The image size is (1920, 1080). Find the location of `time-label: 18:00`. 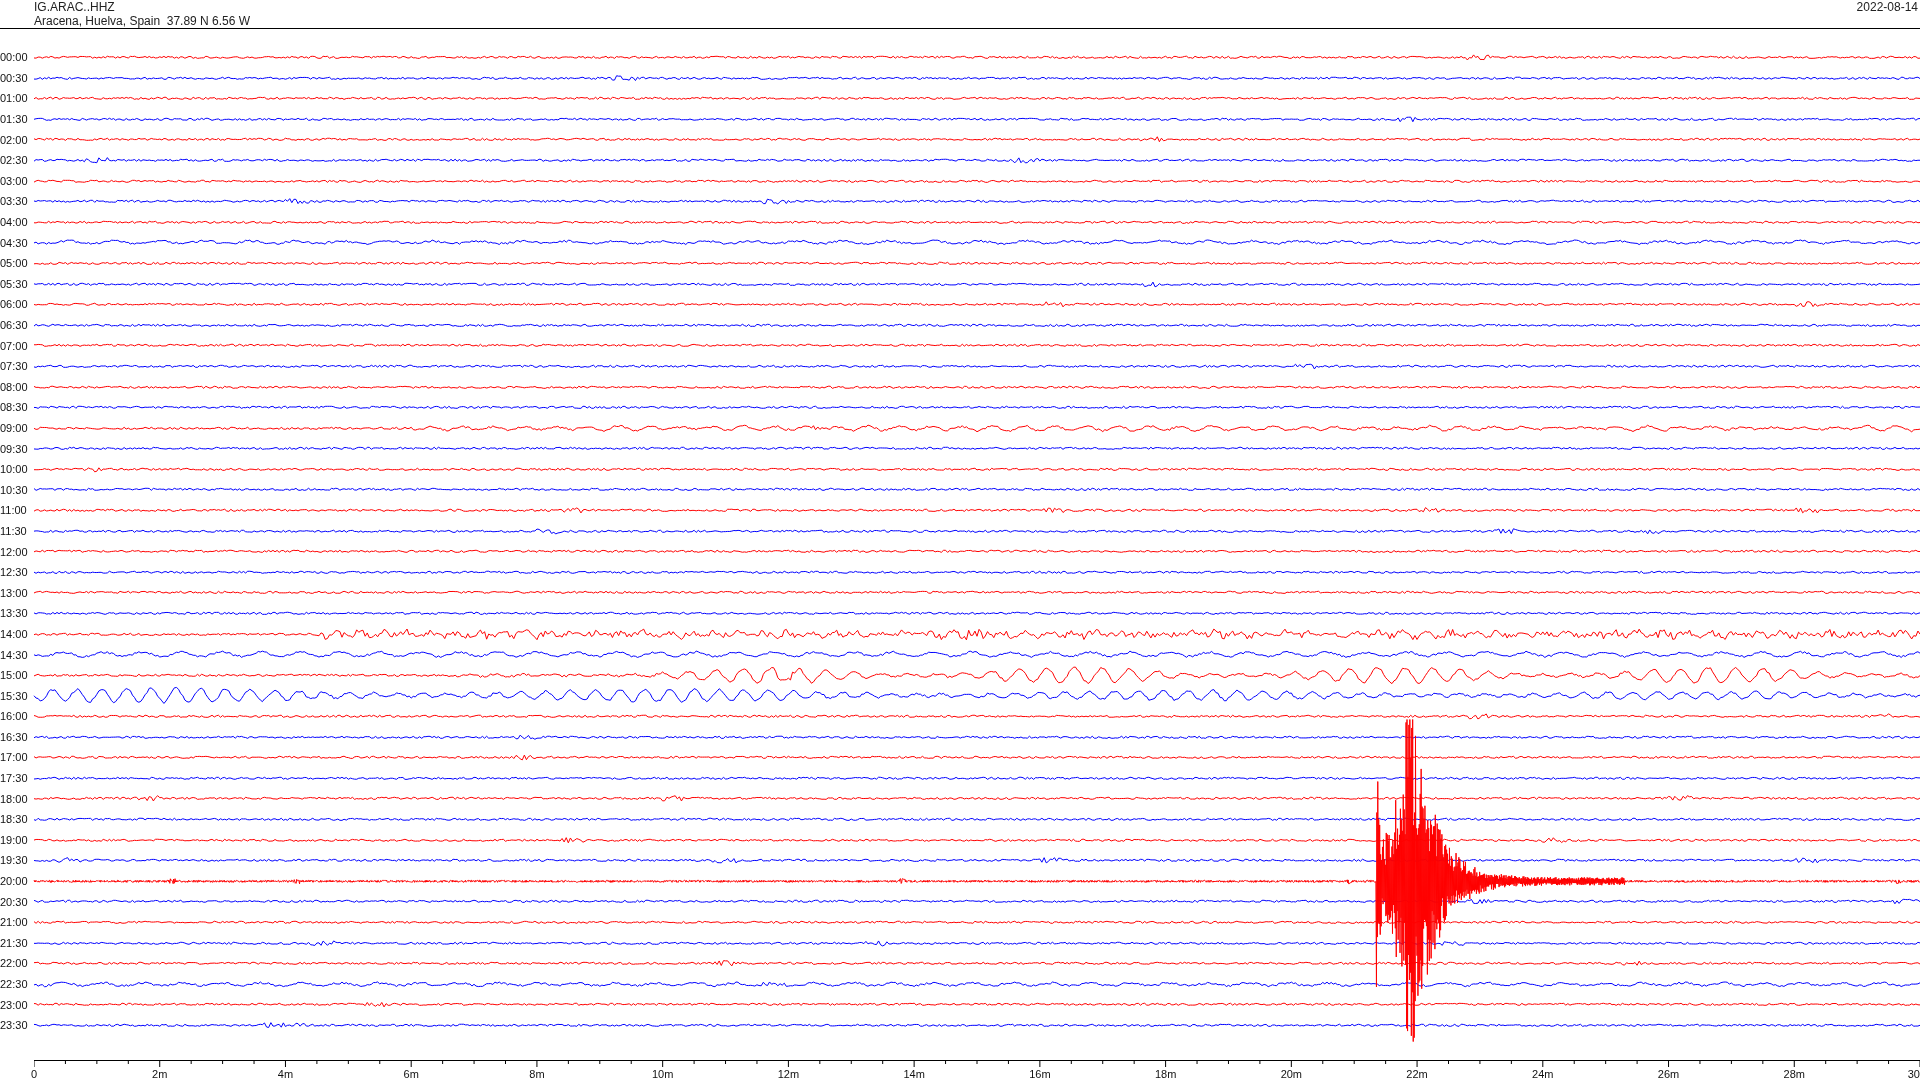

time-label: 18:00 is located at coordinates (14, 798).